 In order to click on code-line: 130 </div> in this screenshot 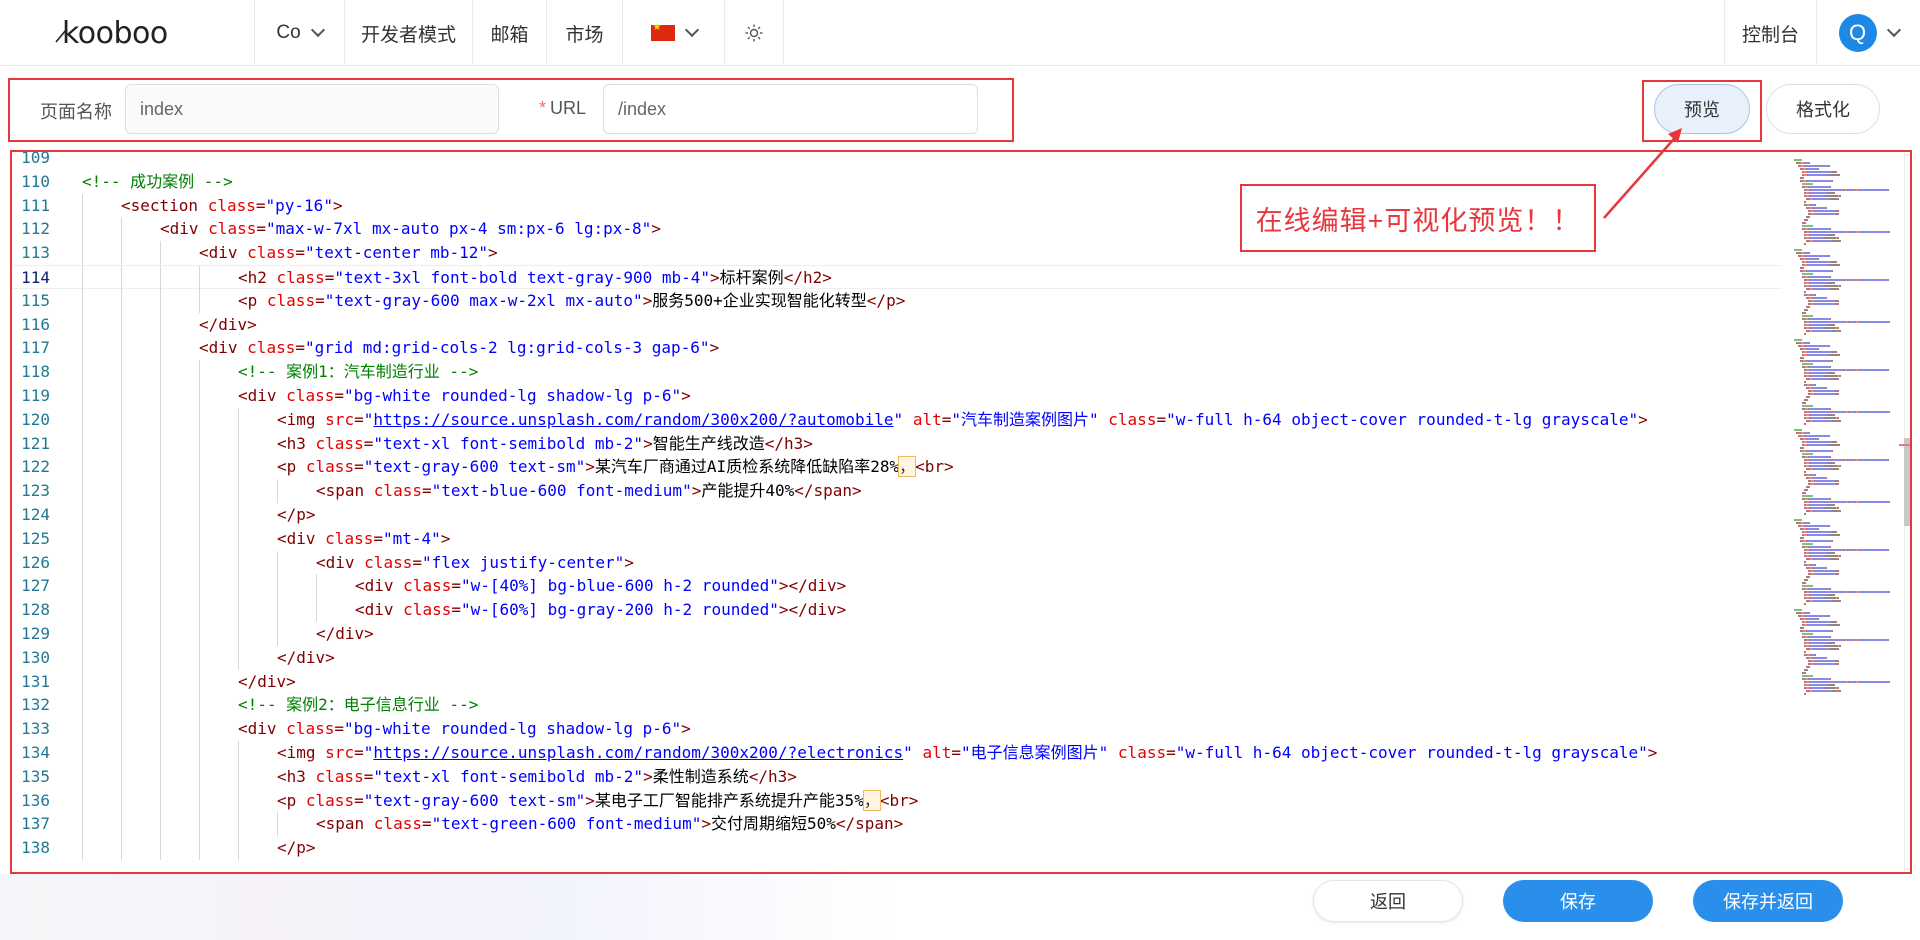, I will do `click(897, 657)`.